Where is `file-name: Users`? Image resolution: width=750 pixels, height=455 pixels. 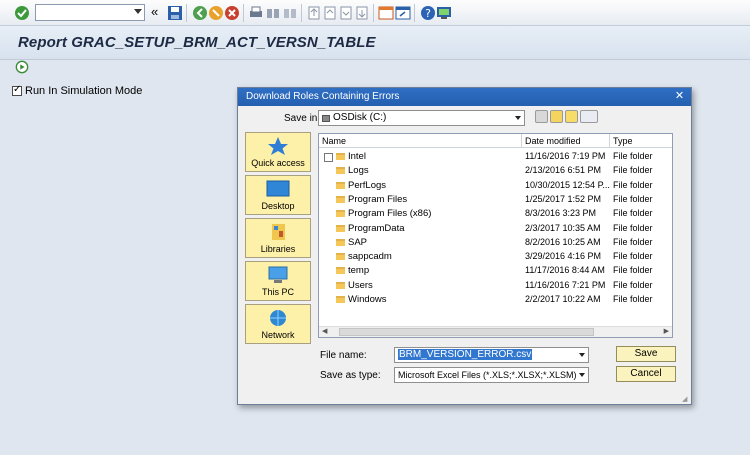
file-name: Users is located at coordinates (360, 285).